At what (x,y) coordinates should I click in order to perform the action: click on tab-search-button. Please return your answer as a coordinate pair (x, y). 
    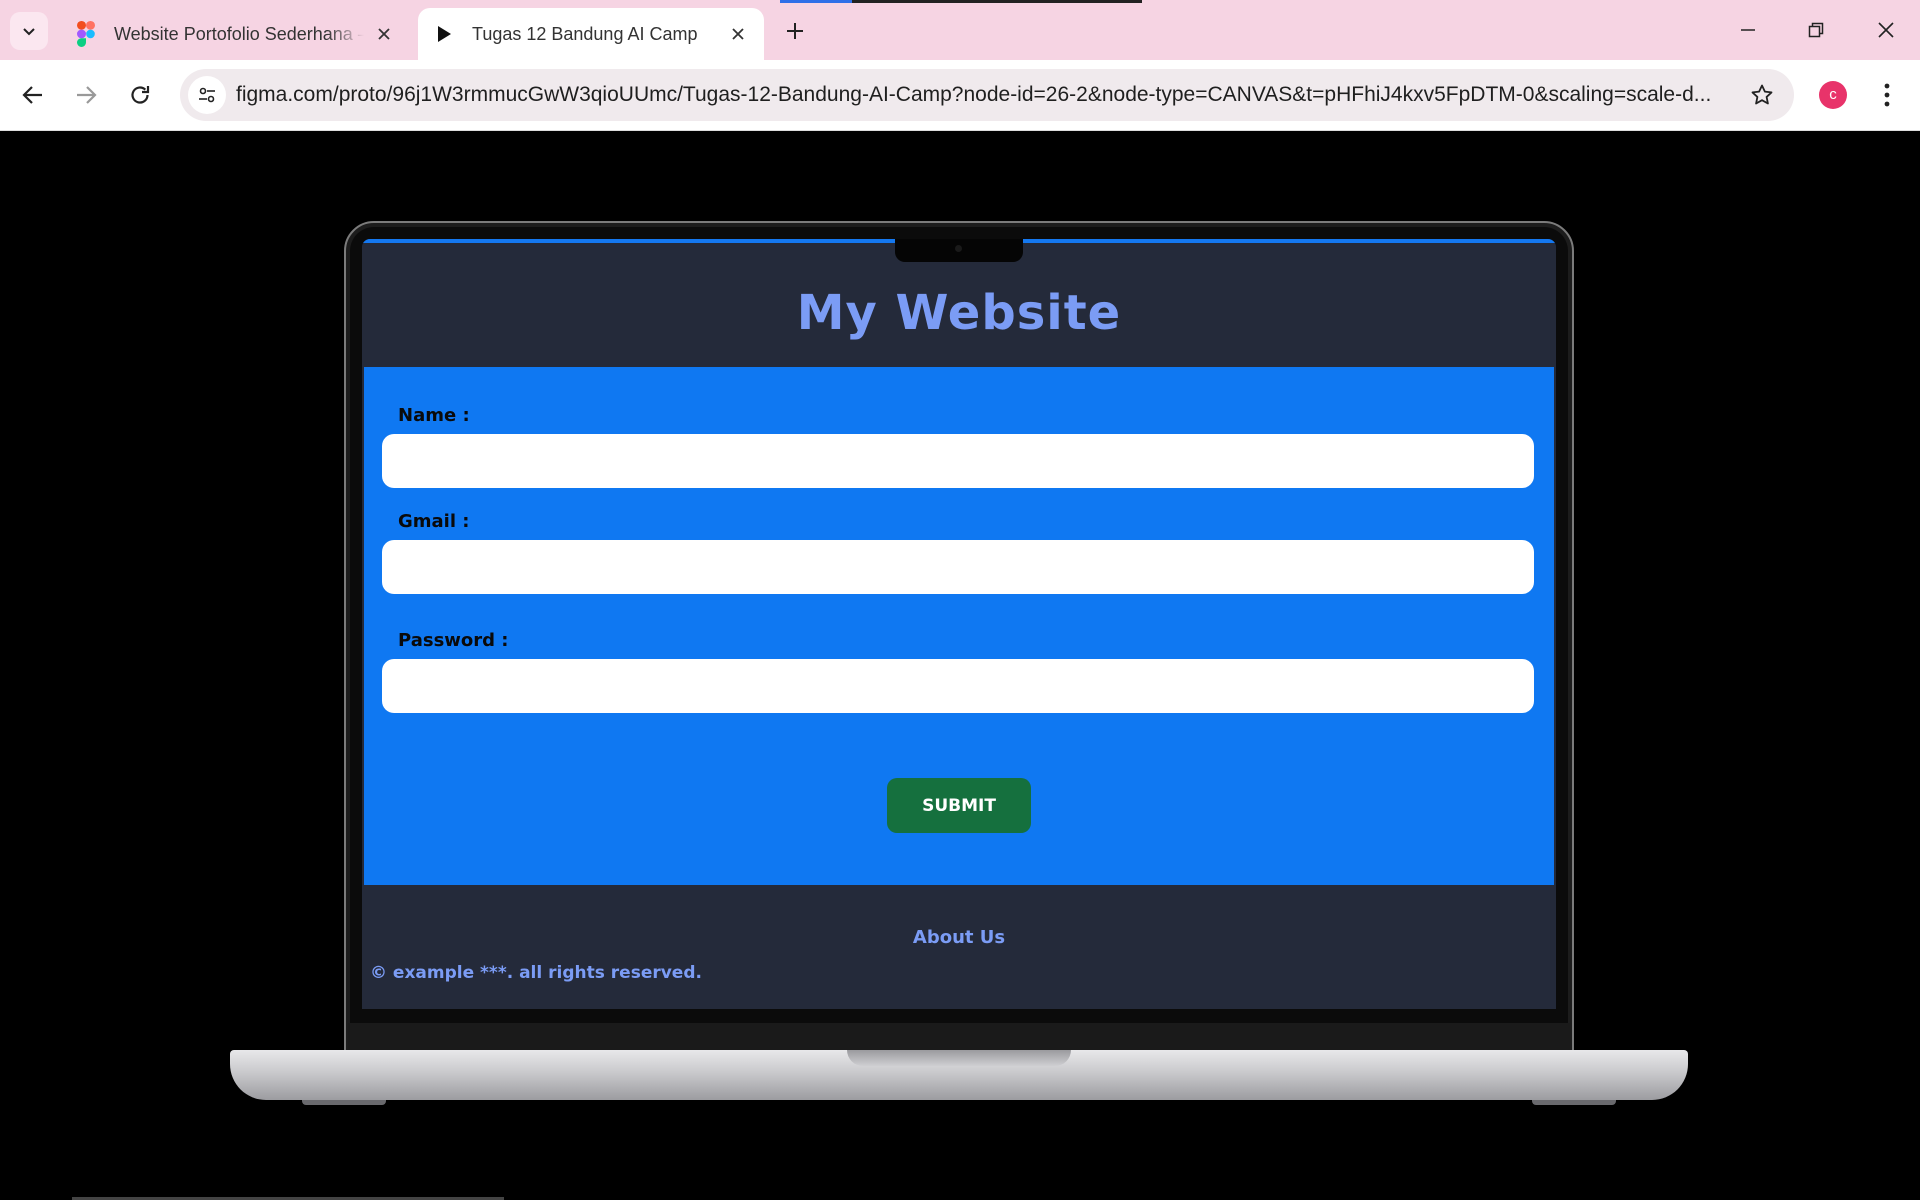
    Looking at the image, I should click on (29, 31).